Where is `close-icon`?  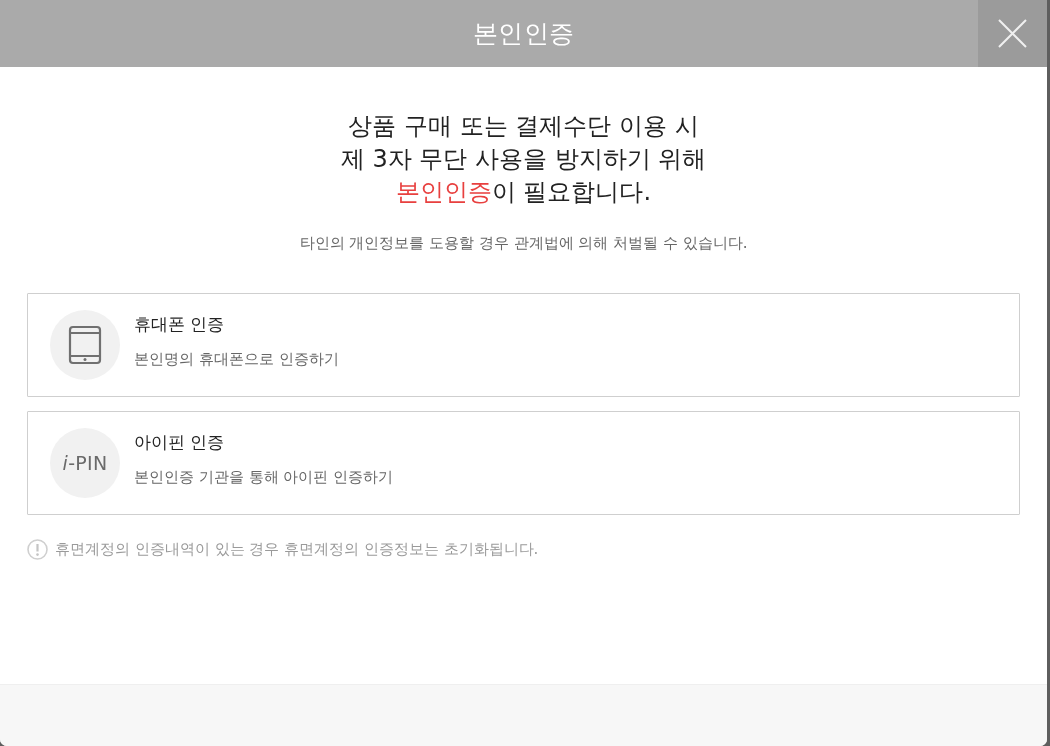 close-icon is located at coordinates (1012, 33).